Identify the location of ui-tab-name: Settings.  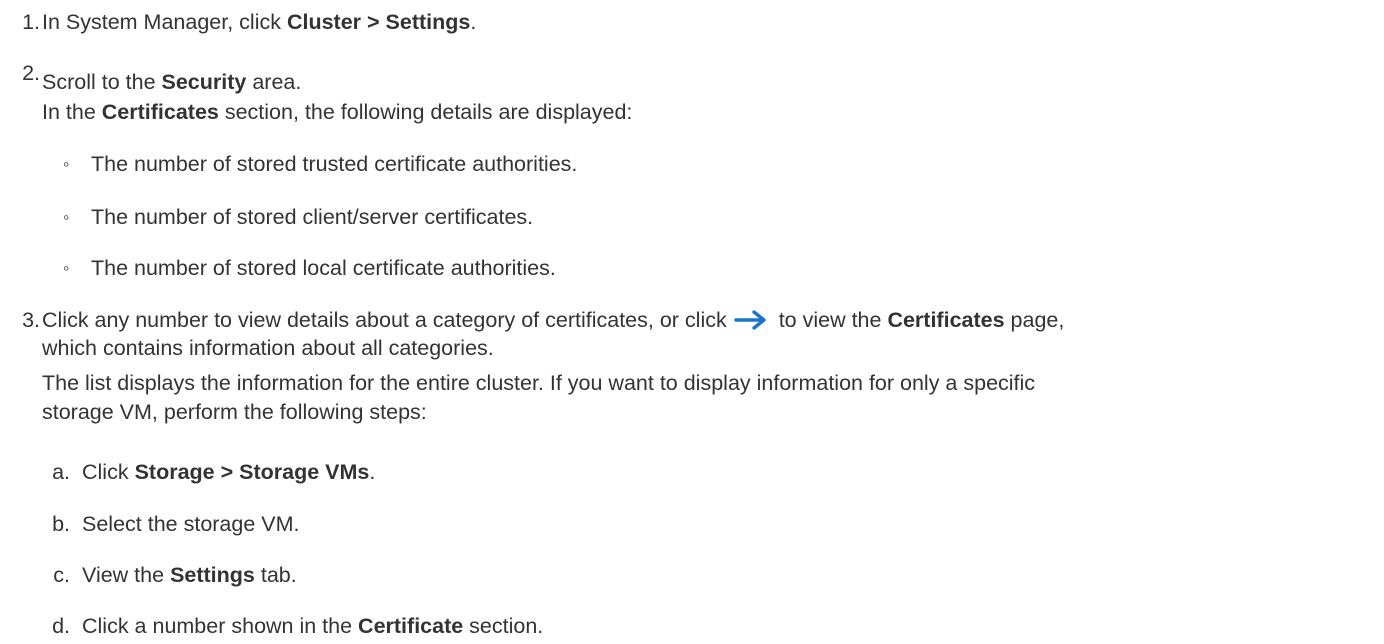
(212, 575).